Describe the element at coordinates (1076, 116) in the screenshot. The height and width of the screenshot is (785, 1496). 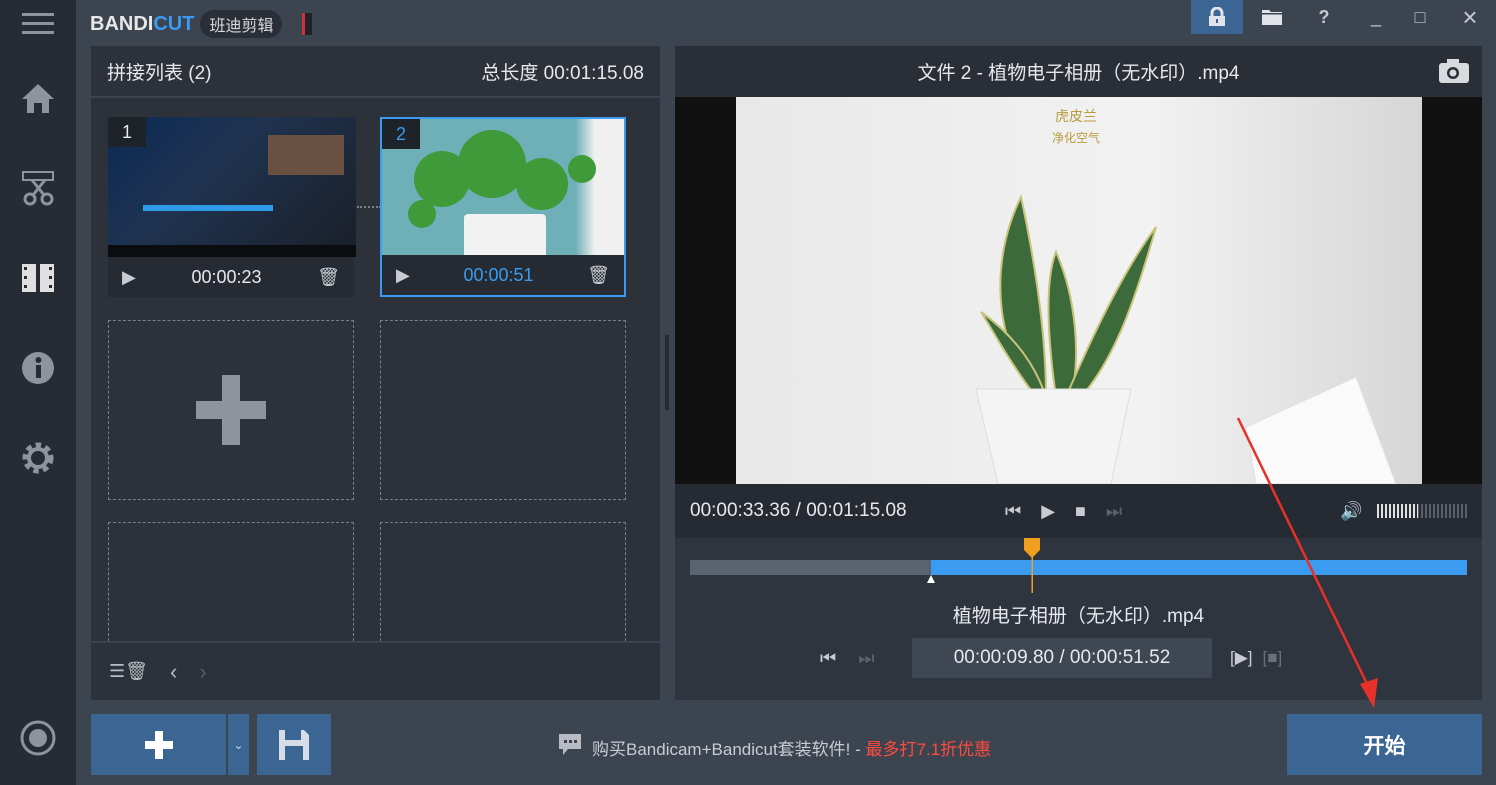
I see `watermark-title: 虎皮兰` at that location.